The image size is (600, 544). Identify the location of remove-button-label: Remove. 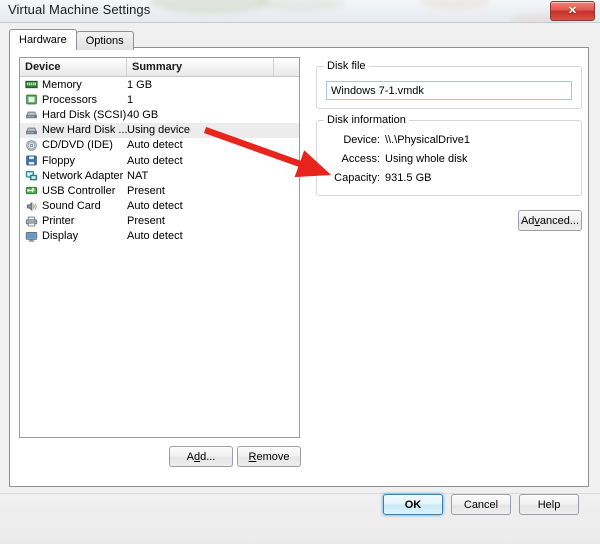
(269, 456).